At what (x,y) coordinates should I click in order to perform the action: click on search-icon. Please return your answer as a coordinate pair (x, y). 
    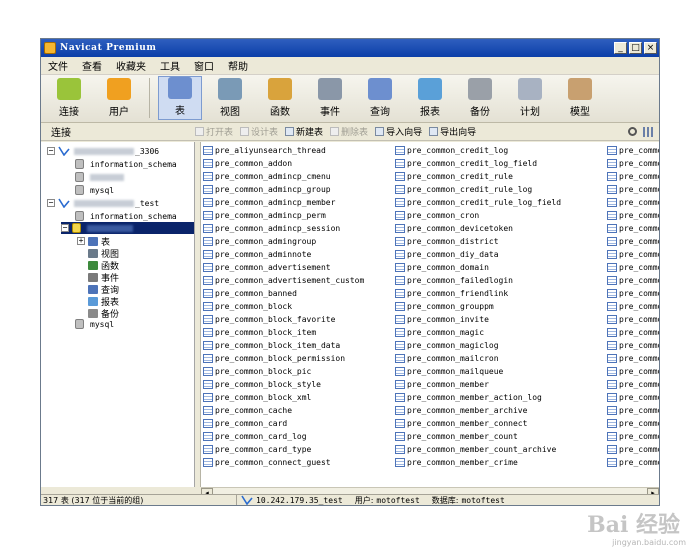
    Looking at the image, I should click on (632, 131).